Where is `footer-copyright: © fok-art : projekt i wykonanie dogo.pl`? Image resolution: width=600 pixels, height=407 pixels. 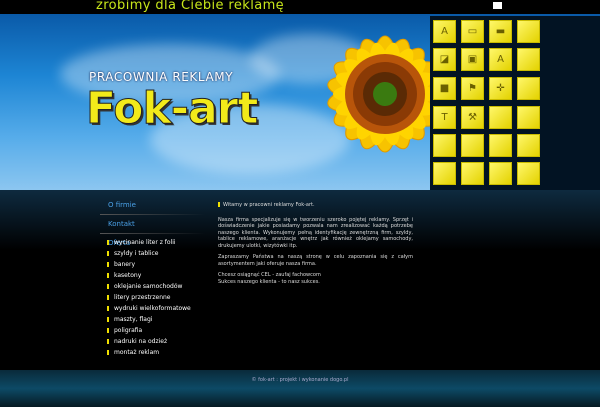 footer-copyright: © fok-art : projekt i wykonanie dogo.pl is located at coordinates (300, 380).